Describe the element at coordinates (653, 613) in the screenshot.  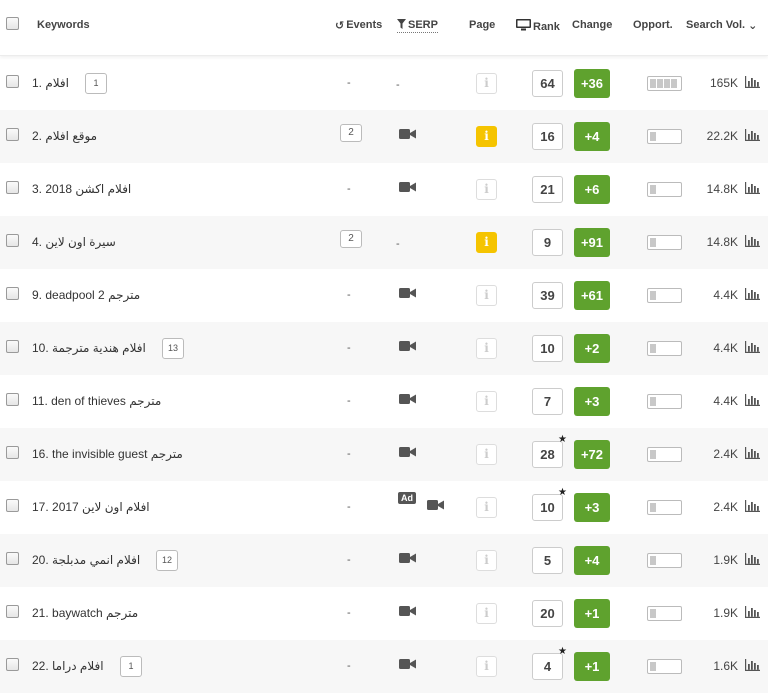
I see `opportunity-segment` at that location.